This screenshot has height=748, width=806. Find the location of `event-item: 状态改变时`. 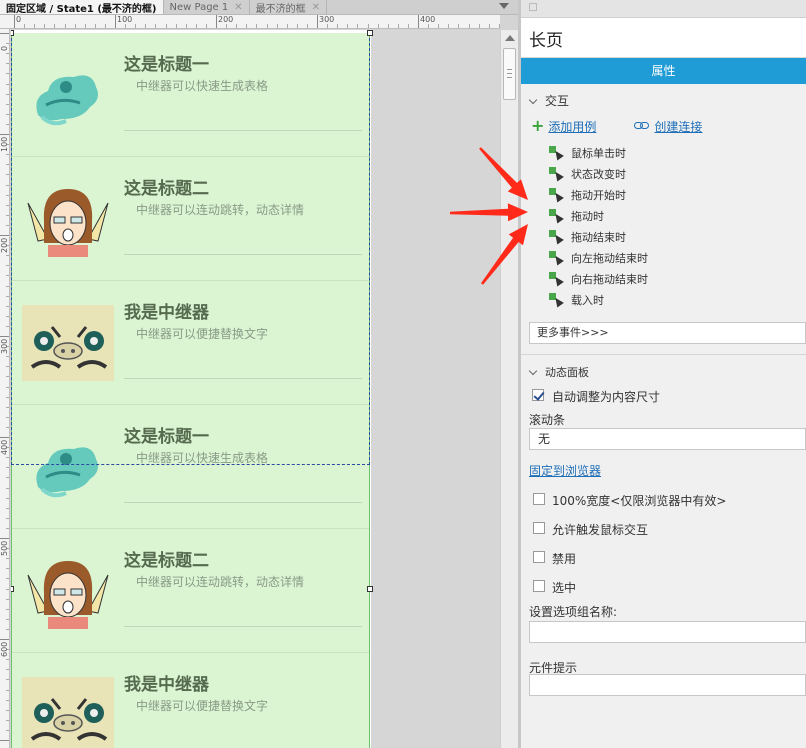

event-item: 状态改变时 is located at coordinates (677, 173).